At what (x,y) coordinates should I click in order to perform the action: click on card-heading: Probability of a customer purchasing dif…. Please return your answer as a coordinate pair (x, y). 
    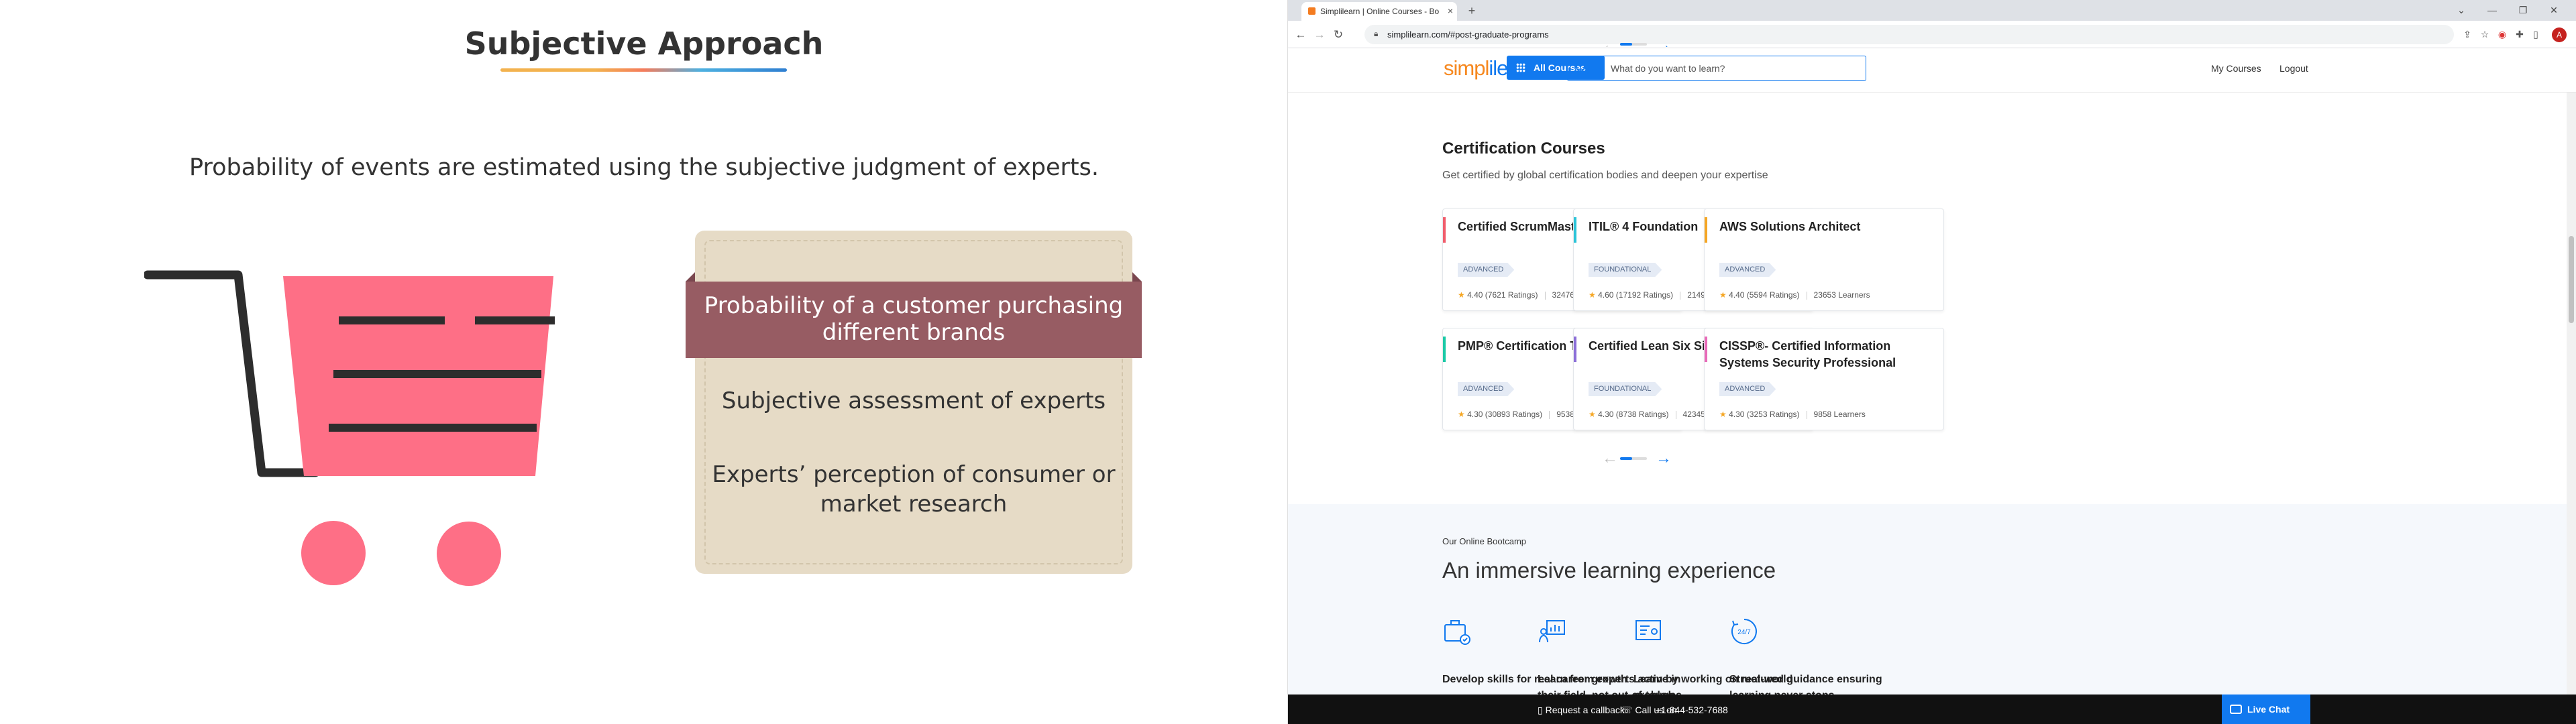
    Looking at the image, I should click on (914, 320).